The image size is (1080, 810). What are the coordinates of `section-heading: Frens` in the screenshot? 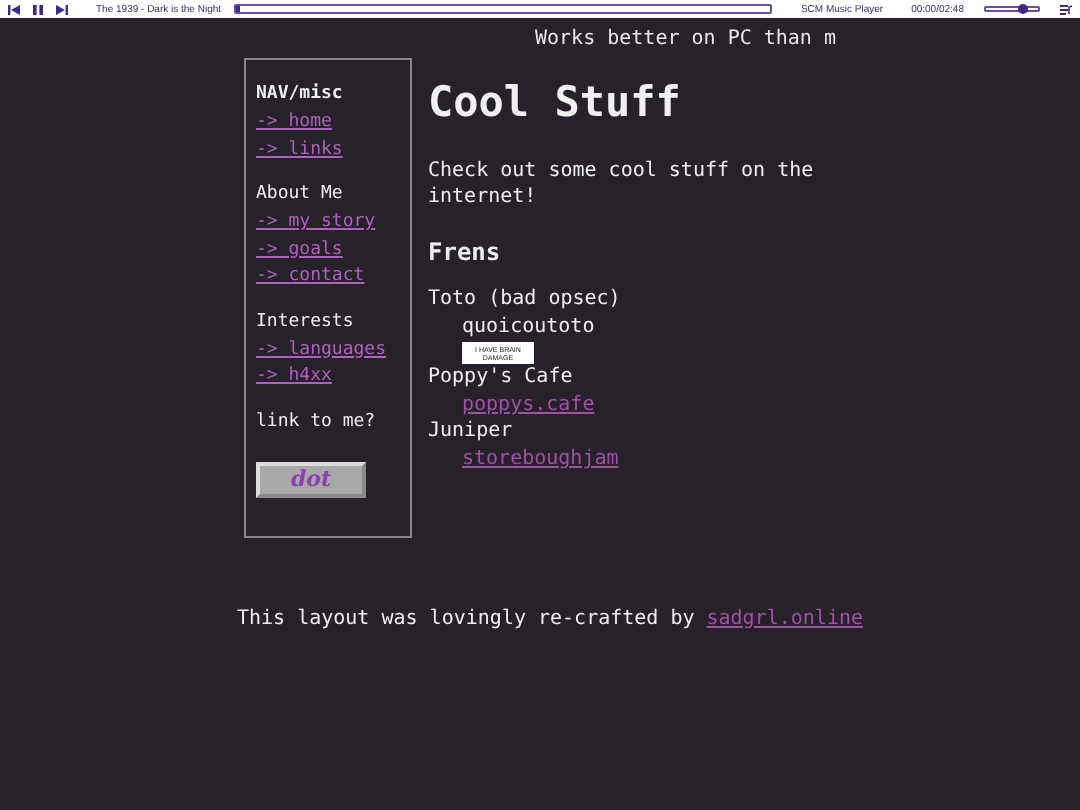 It's located at (465, 252).